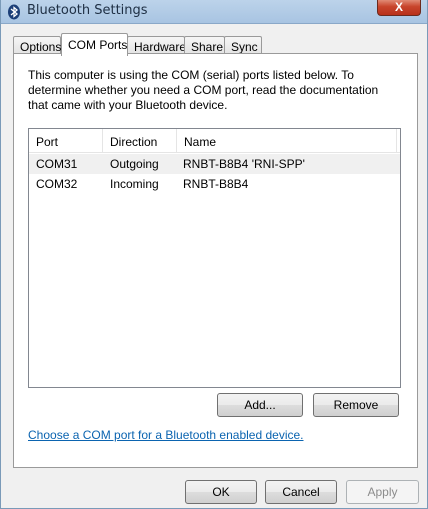 This screenshot has height=509, width=428. What do you see at coordinates (57, 184) in the screenshot?
I see `port-cell: COM32` at bounding box center [57, 184].